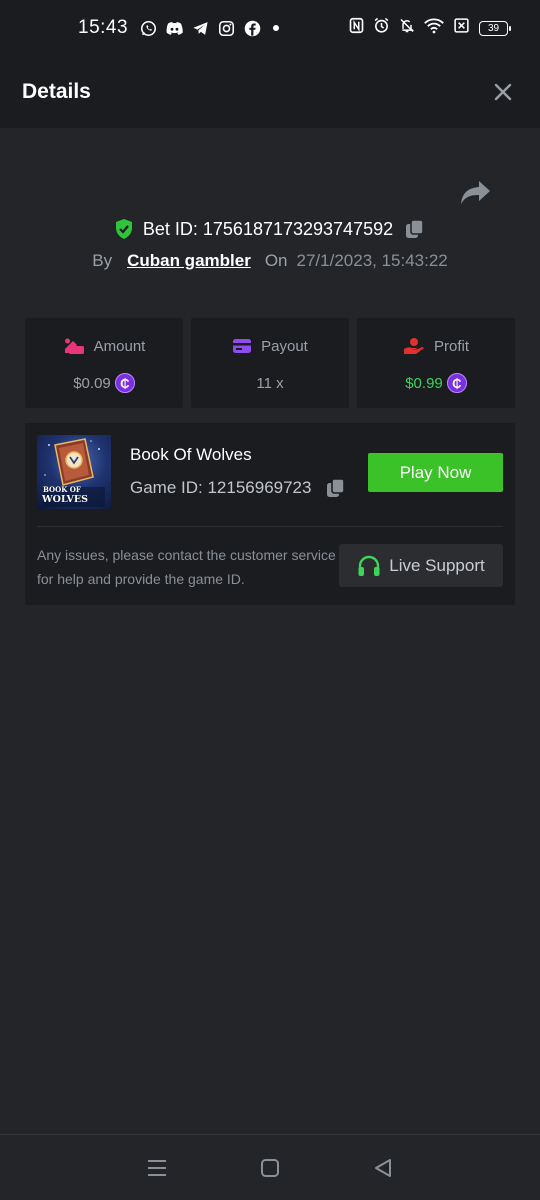 The height and width of the screenshot is (1200, 540). I want to click on stat-payout: Payout 11 x, so click(270, 363).